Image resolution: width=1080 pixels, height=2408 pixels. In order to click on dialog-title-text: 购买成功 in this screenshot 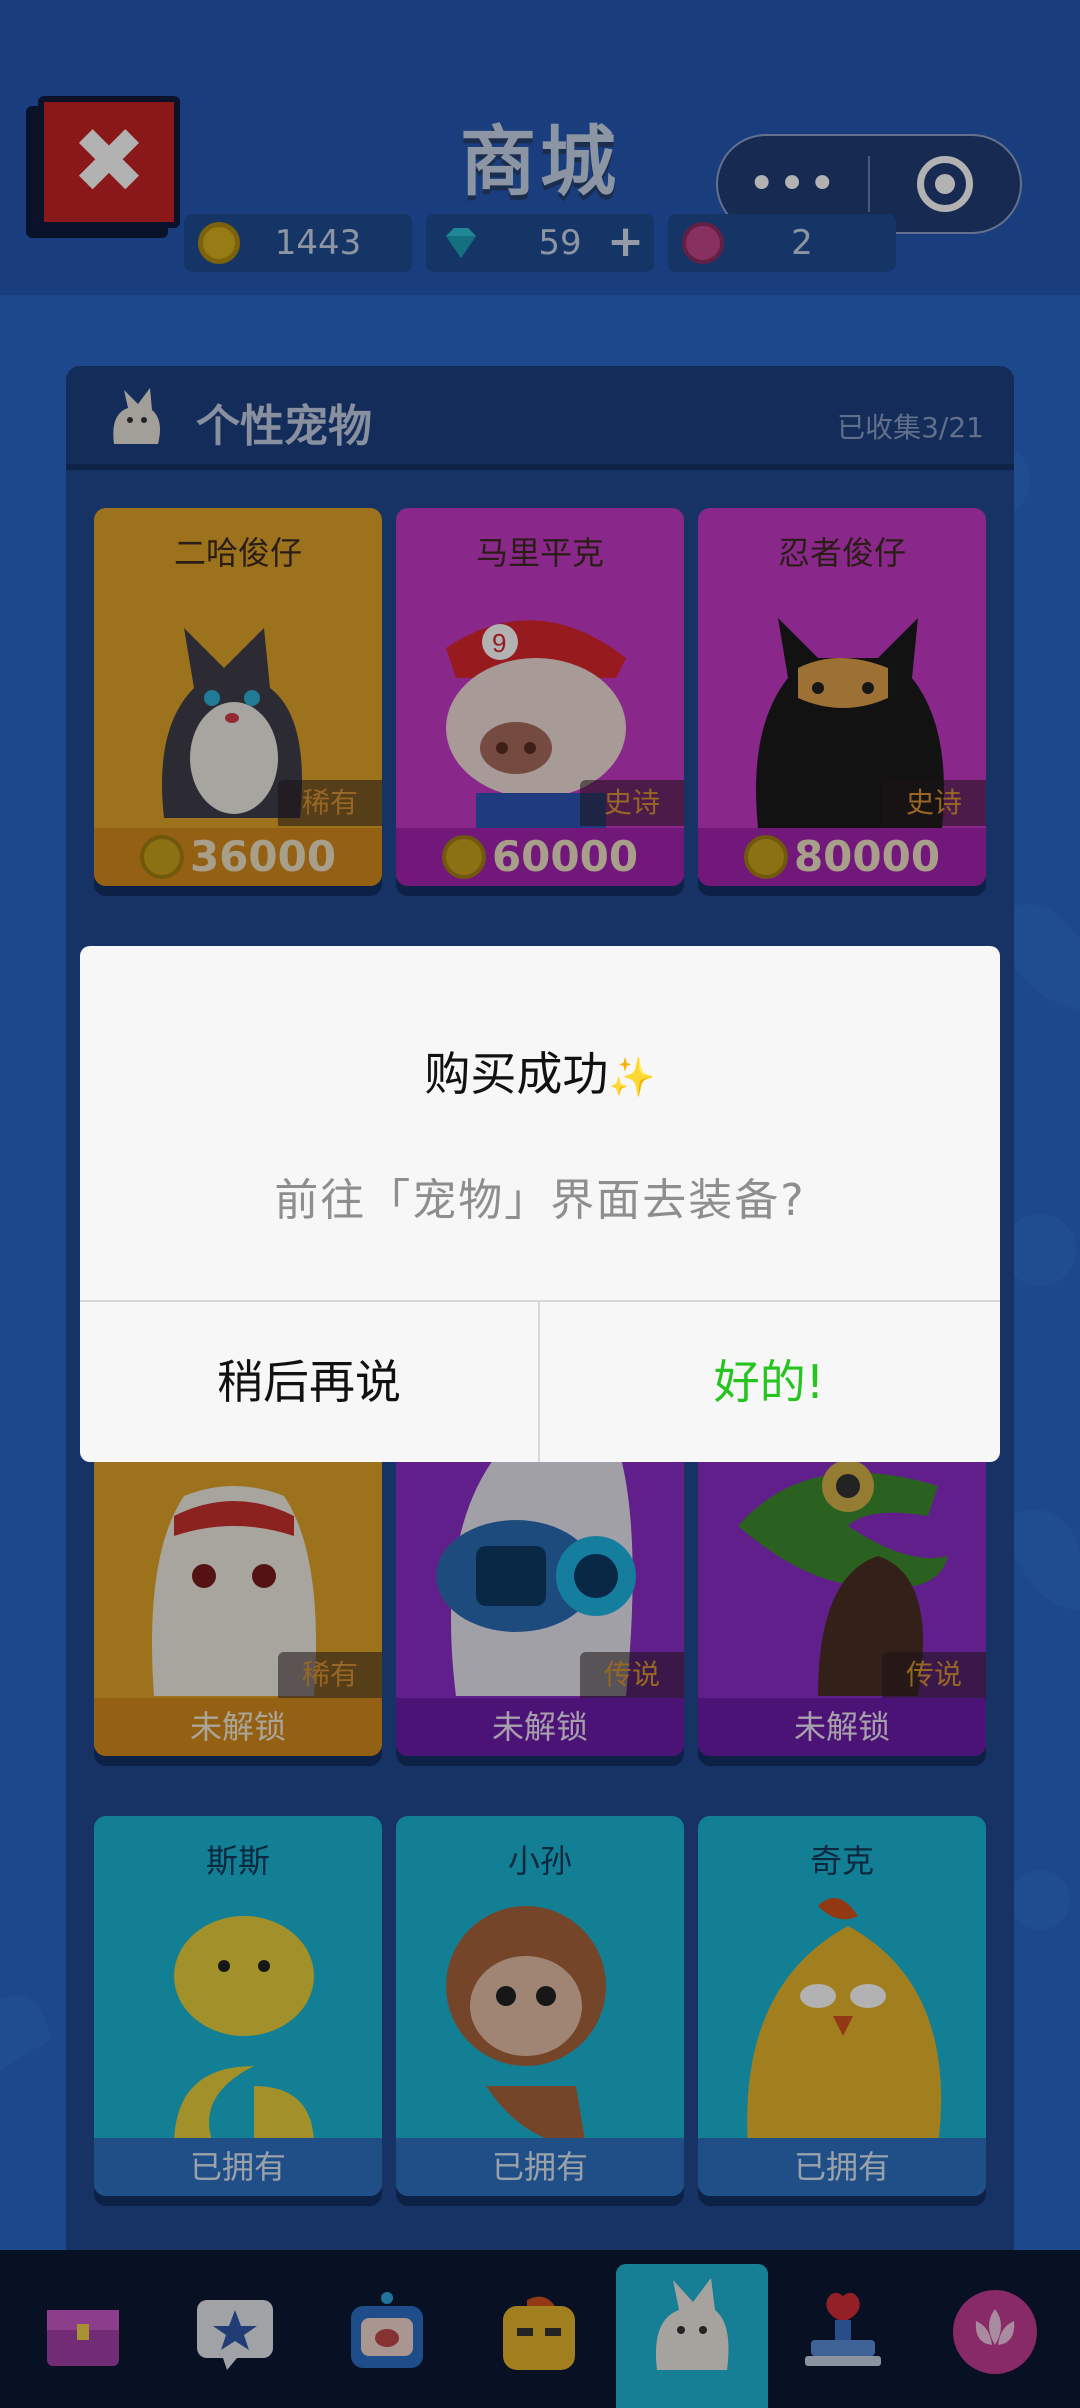, I will do `click(516, 1074)`.